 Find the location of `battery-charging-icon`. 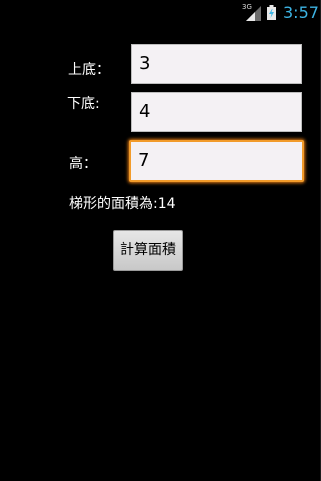

battery-charging-icon is located at coordinates (271, 12).